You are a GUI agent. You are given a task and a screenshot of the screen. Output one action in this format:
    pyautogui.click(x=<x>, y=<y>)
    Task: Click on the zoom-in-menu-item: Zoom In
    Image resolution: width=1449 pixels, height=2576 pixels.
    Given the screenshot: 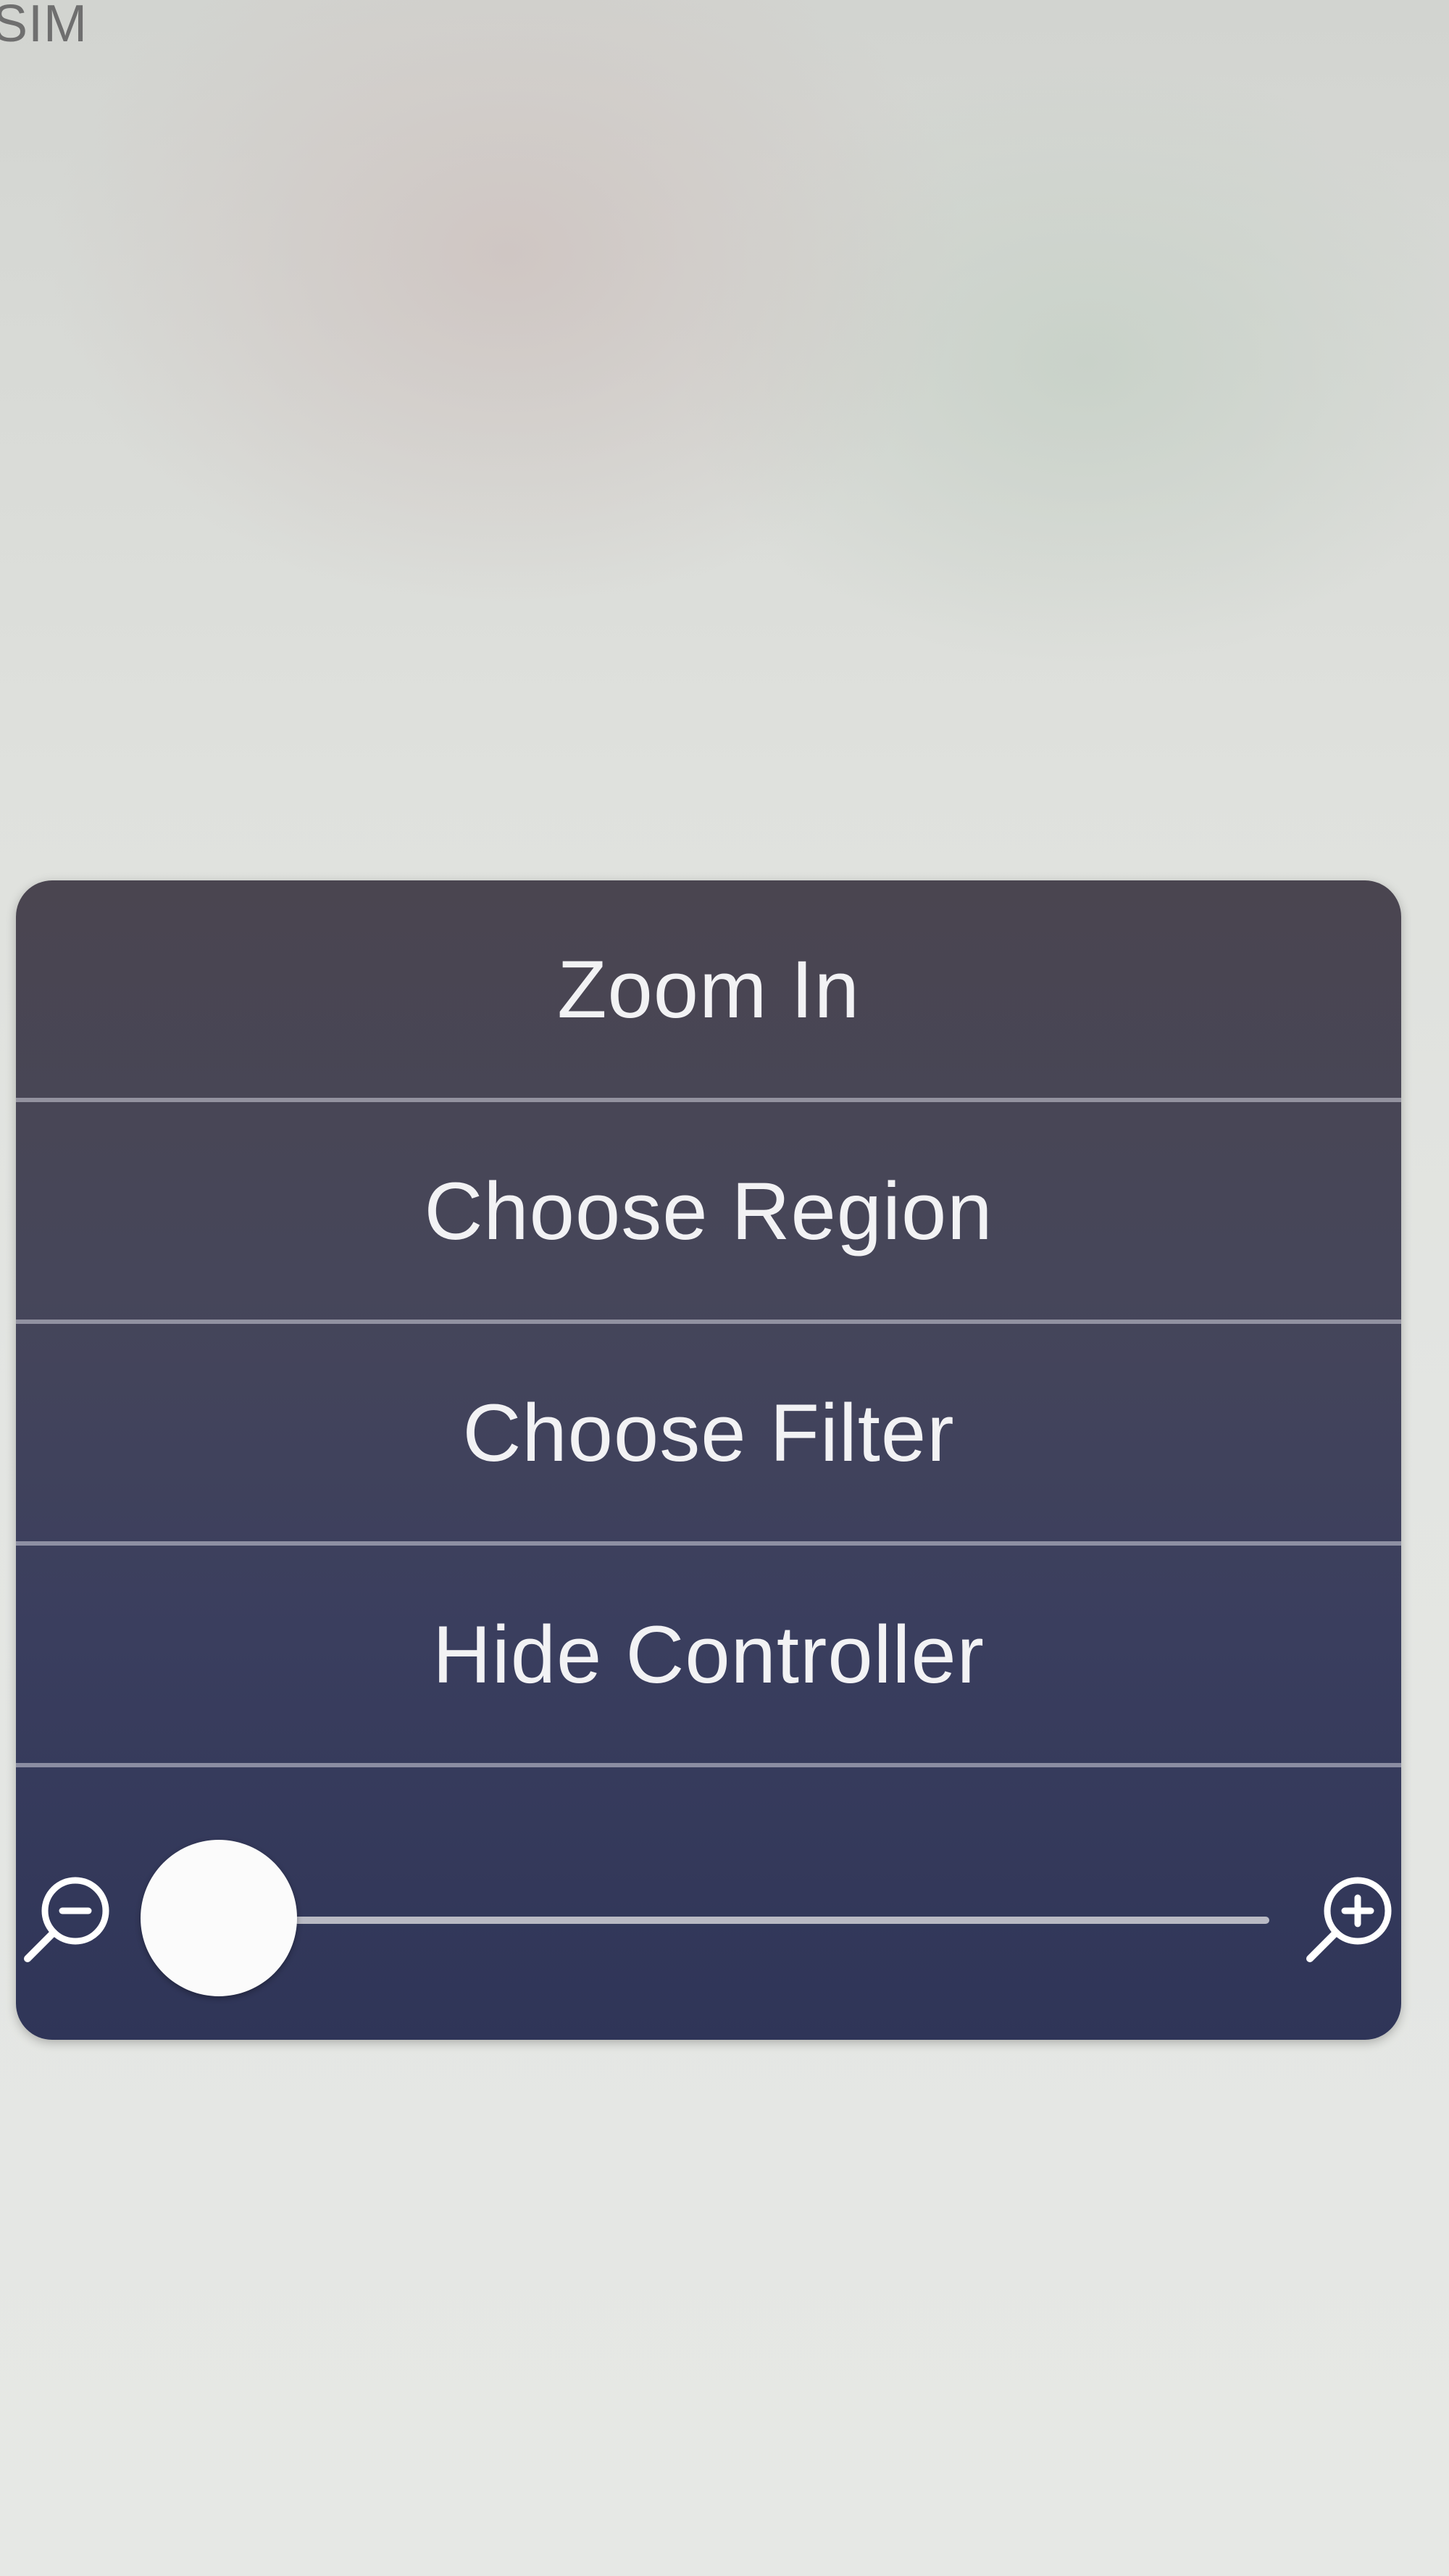 What is the action you would take?
    pyautogui.click(x=708, y=991)
    